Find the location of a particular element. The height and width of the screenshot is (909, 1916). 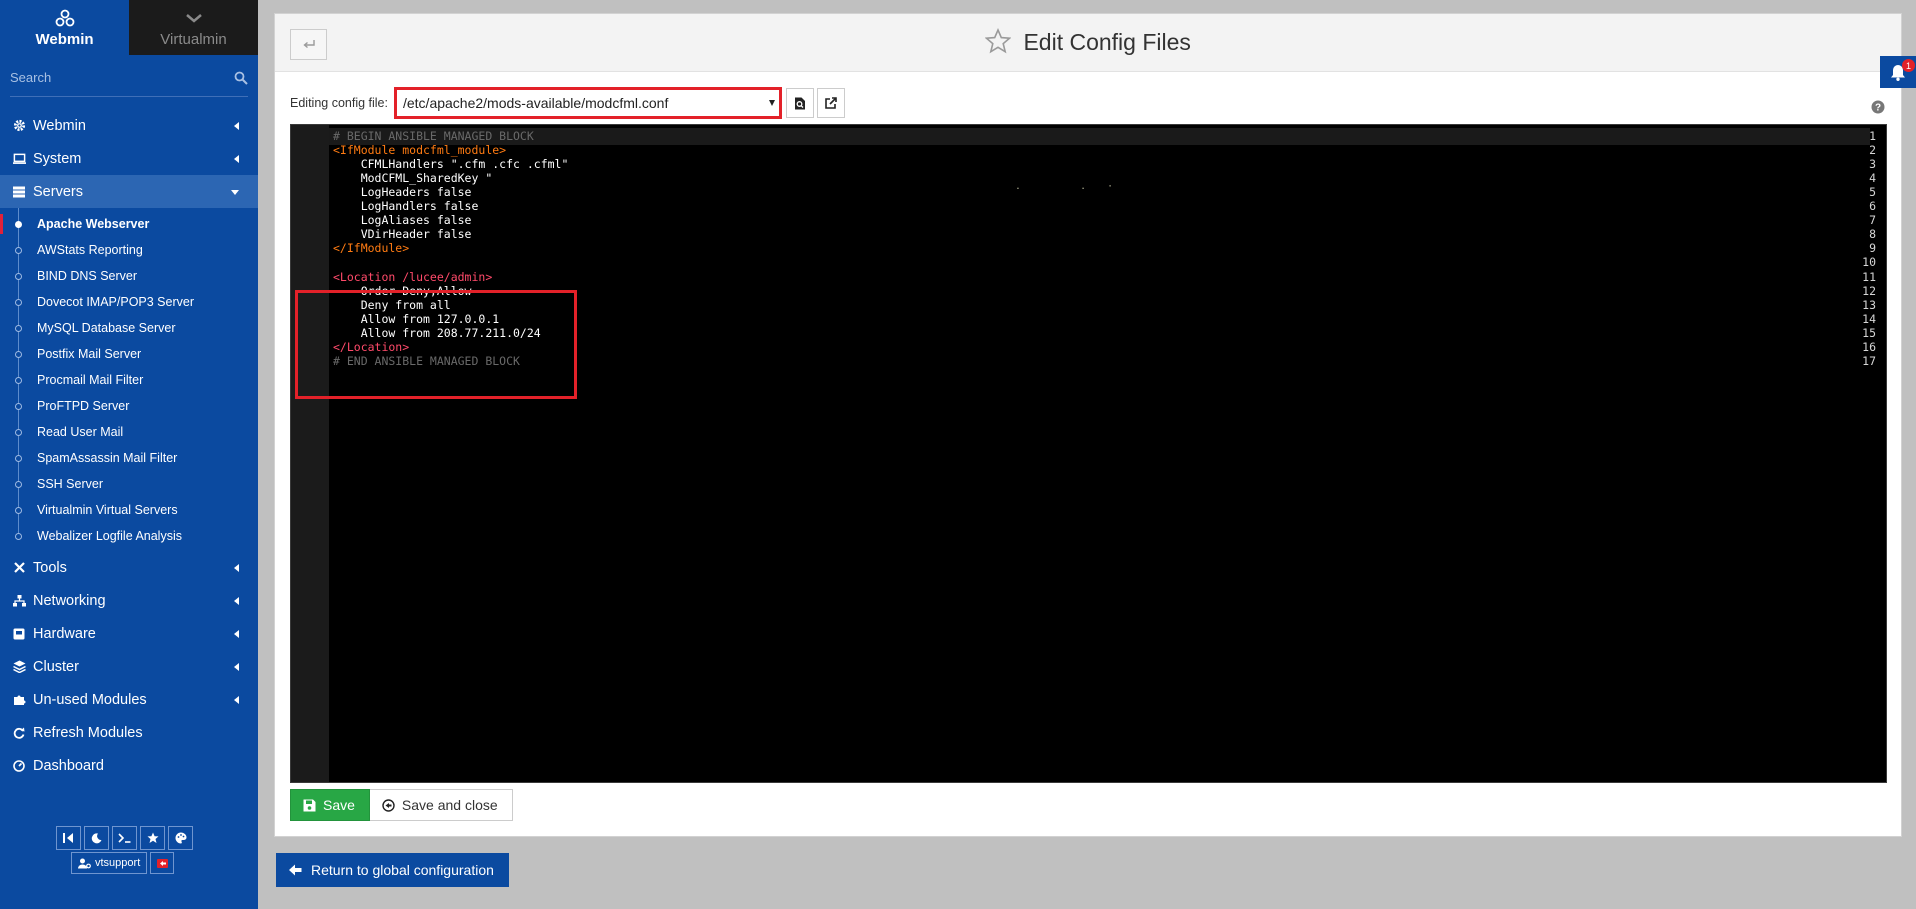

sidebar-item-label: Dashboard is located at coordinates (68, 765).